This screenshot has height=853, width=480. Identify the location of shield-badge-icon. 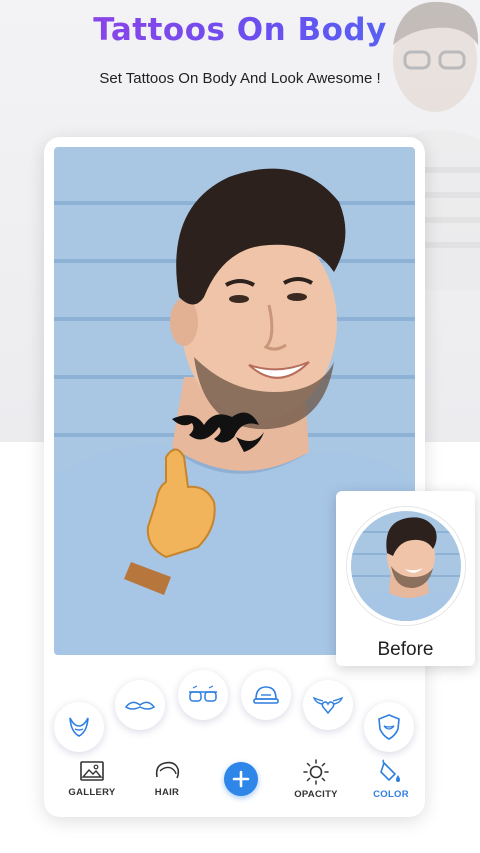
(389, 727).